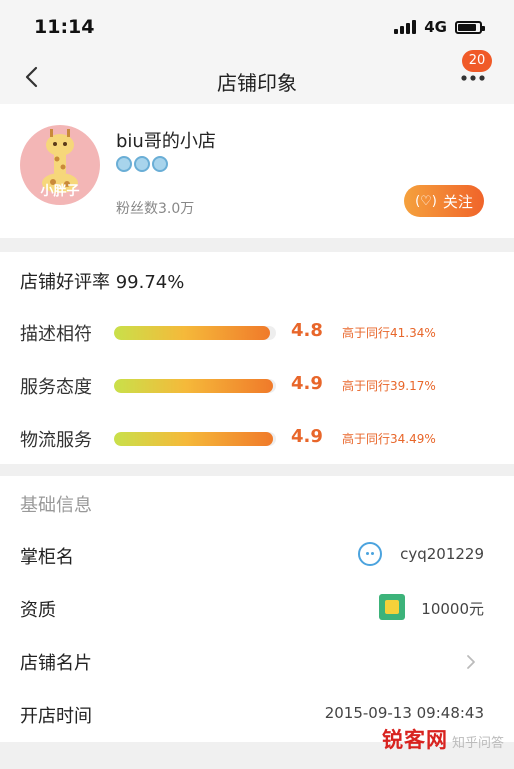  I want to click on status-time: 11:14, so click(64, 27).